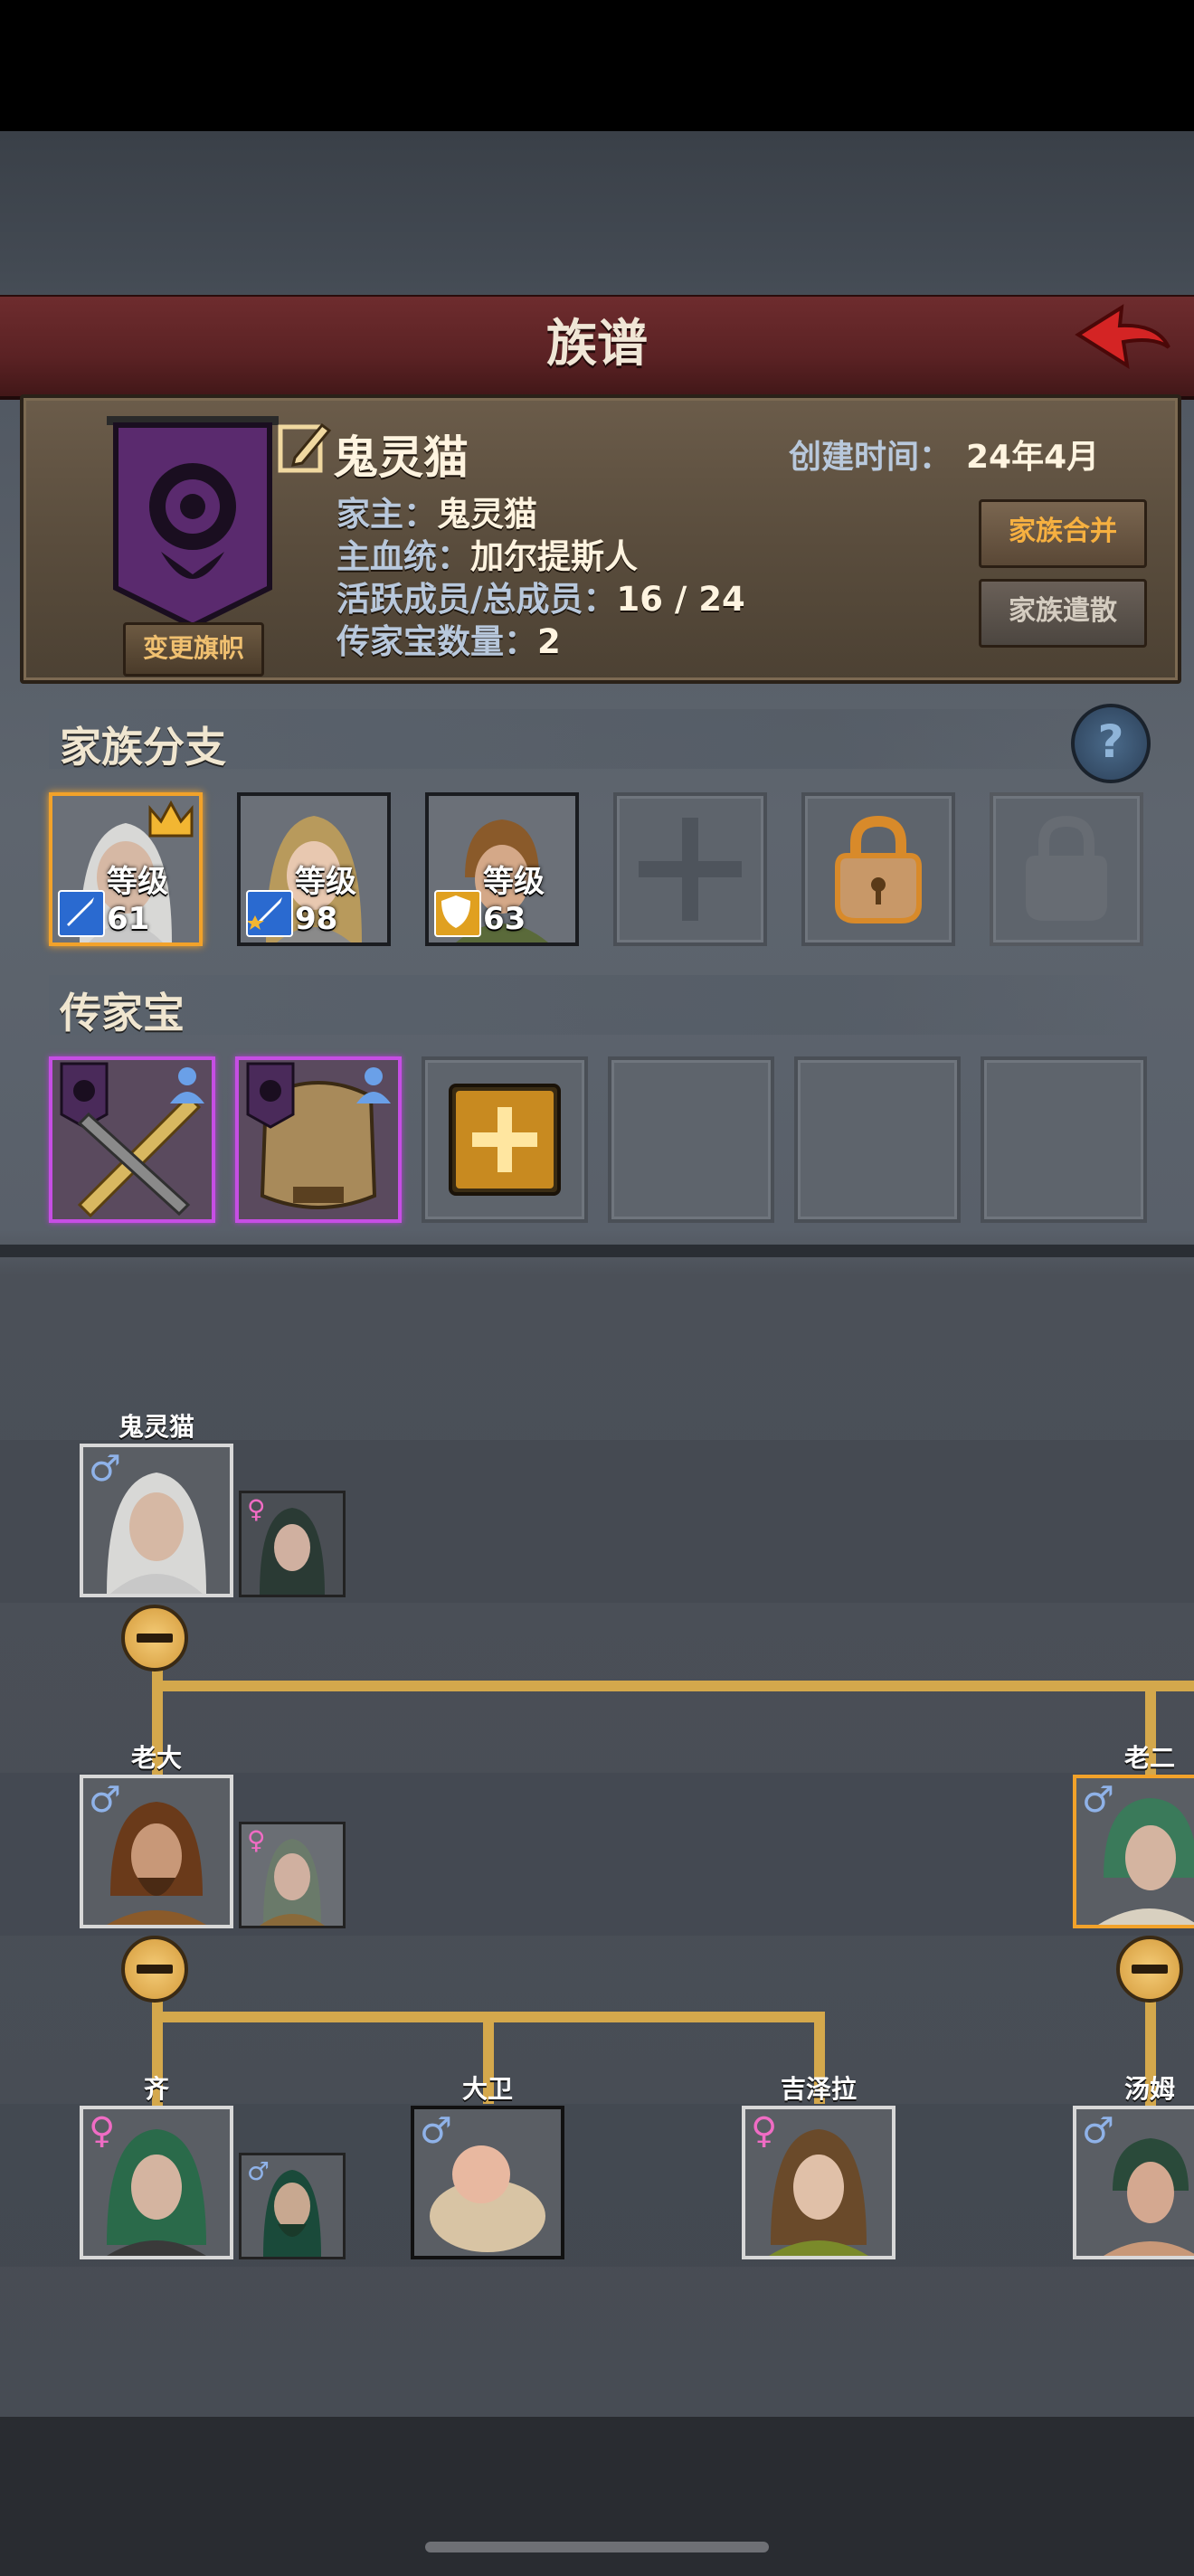  What do you see at coordinates (1063, 614) in the screenshot?
I see `family-disband-button: 家族遣散` at bounding box center [1063, 614].